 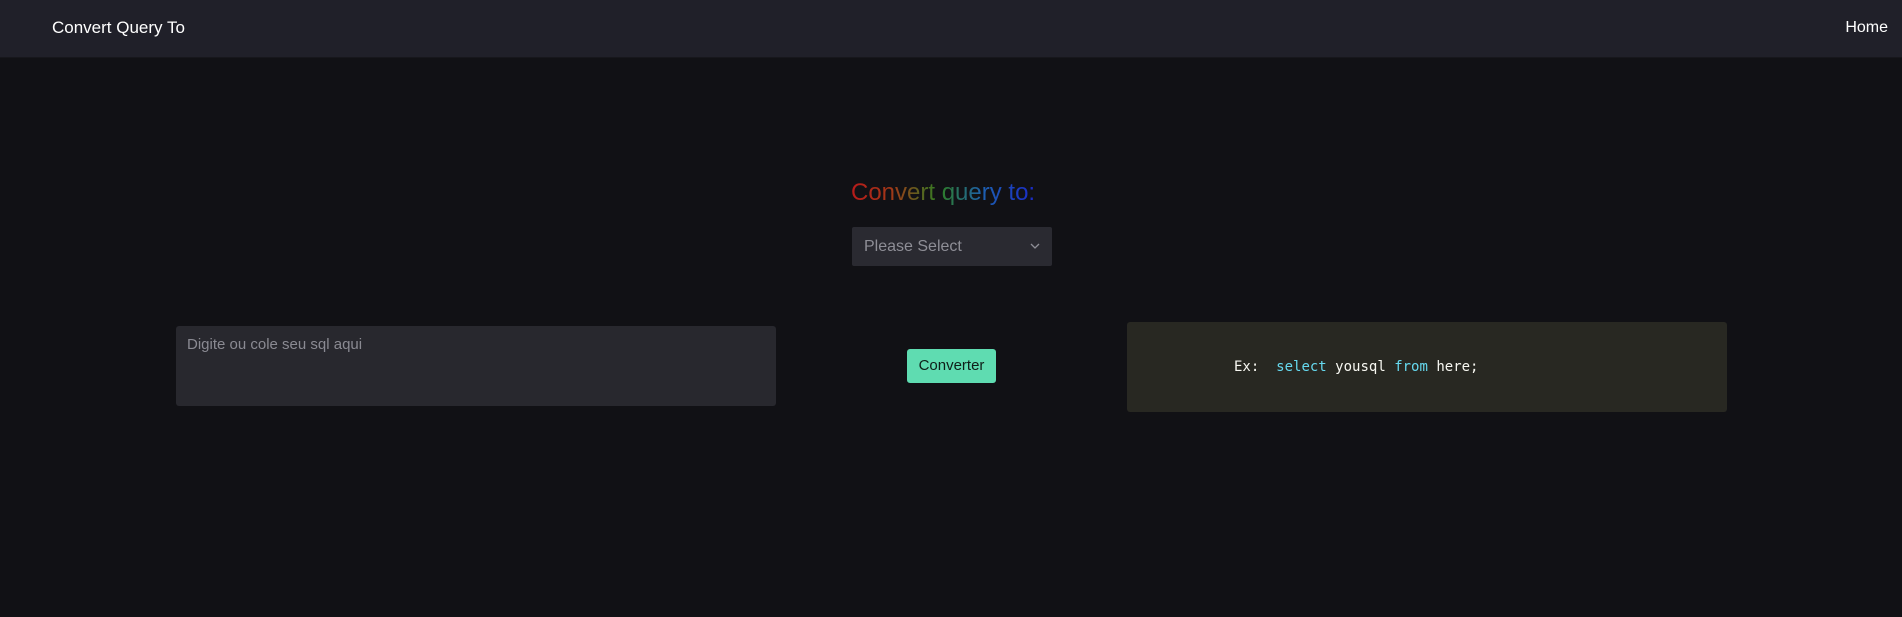 I want to click on target-format-select: Please Select, so click(x=952, y=246).